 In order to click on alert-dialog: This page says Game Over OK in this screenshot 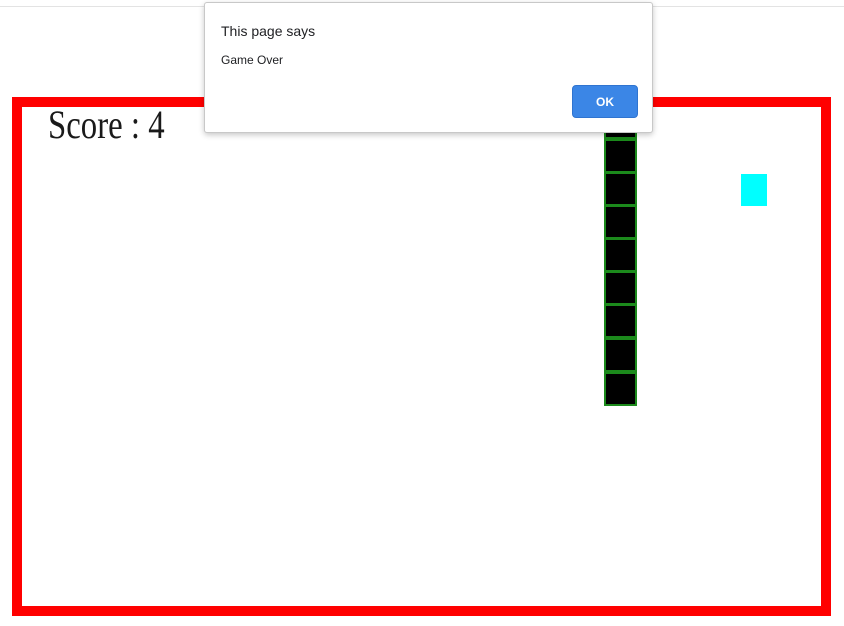, I will do `click(428, 67)`.